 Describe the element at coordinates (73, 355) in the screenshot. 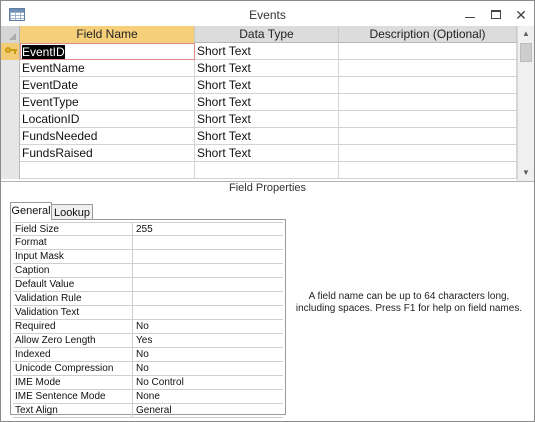

I see `property-label: Indexed` at that location.